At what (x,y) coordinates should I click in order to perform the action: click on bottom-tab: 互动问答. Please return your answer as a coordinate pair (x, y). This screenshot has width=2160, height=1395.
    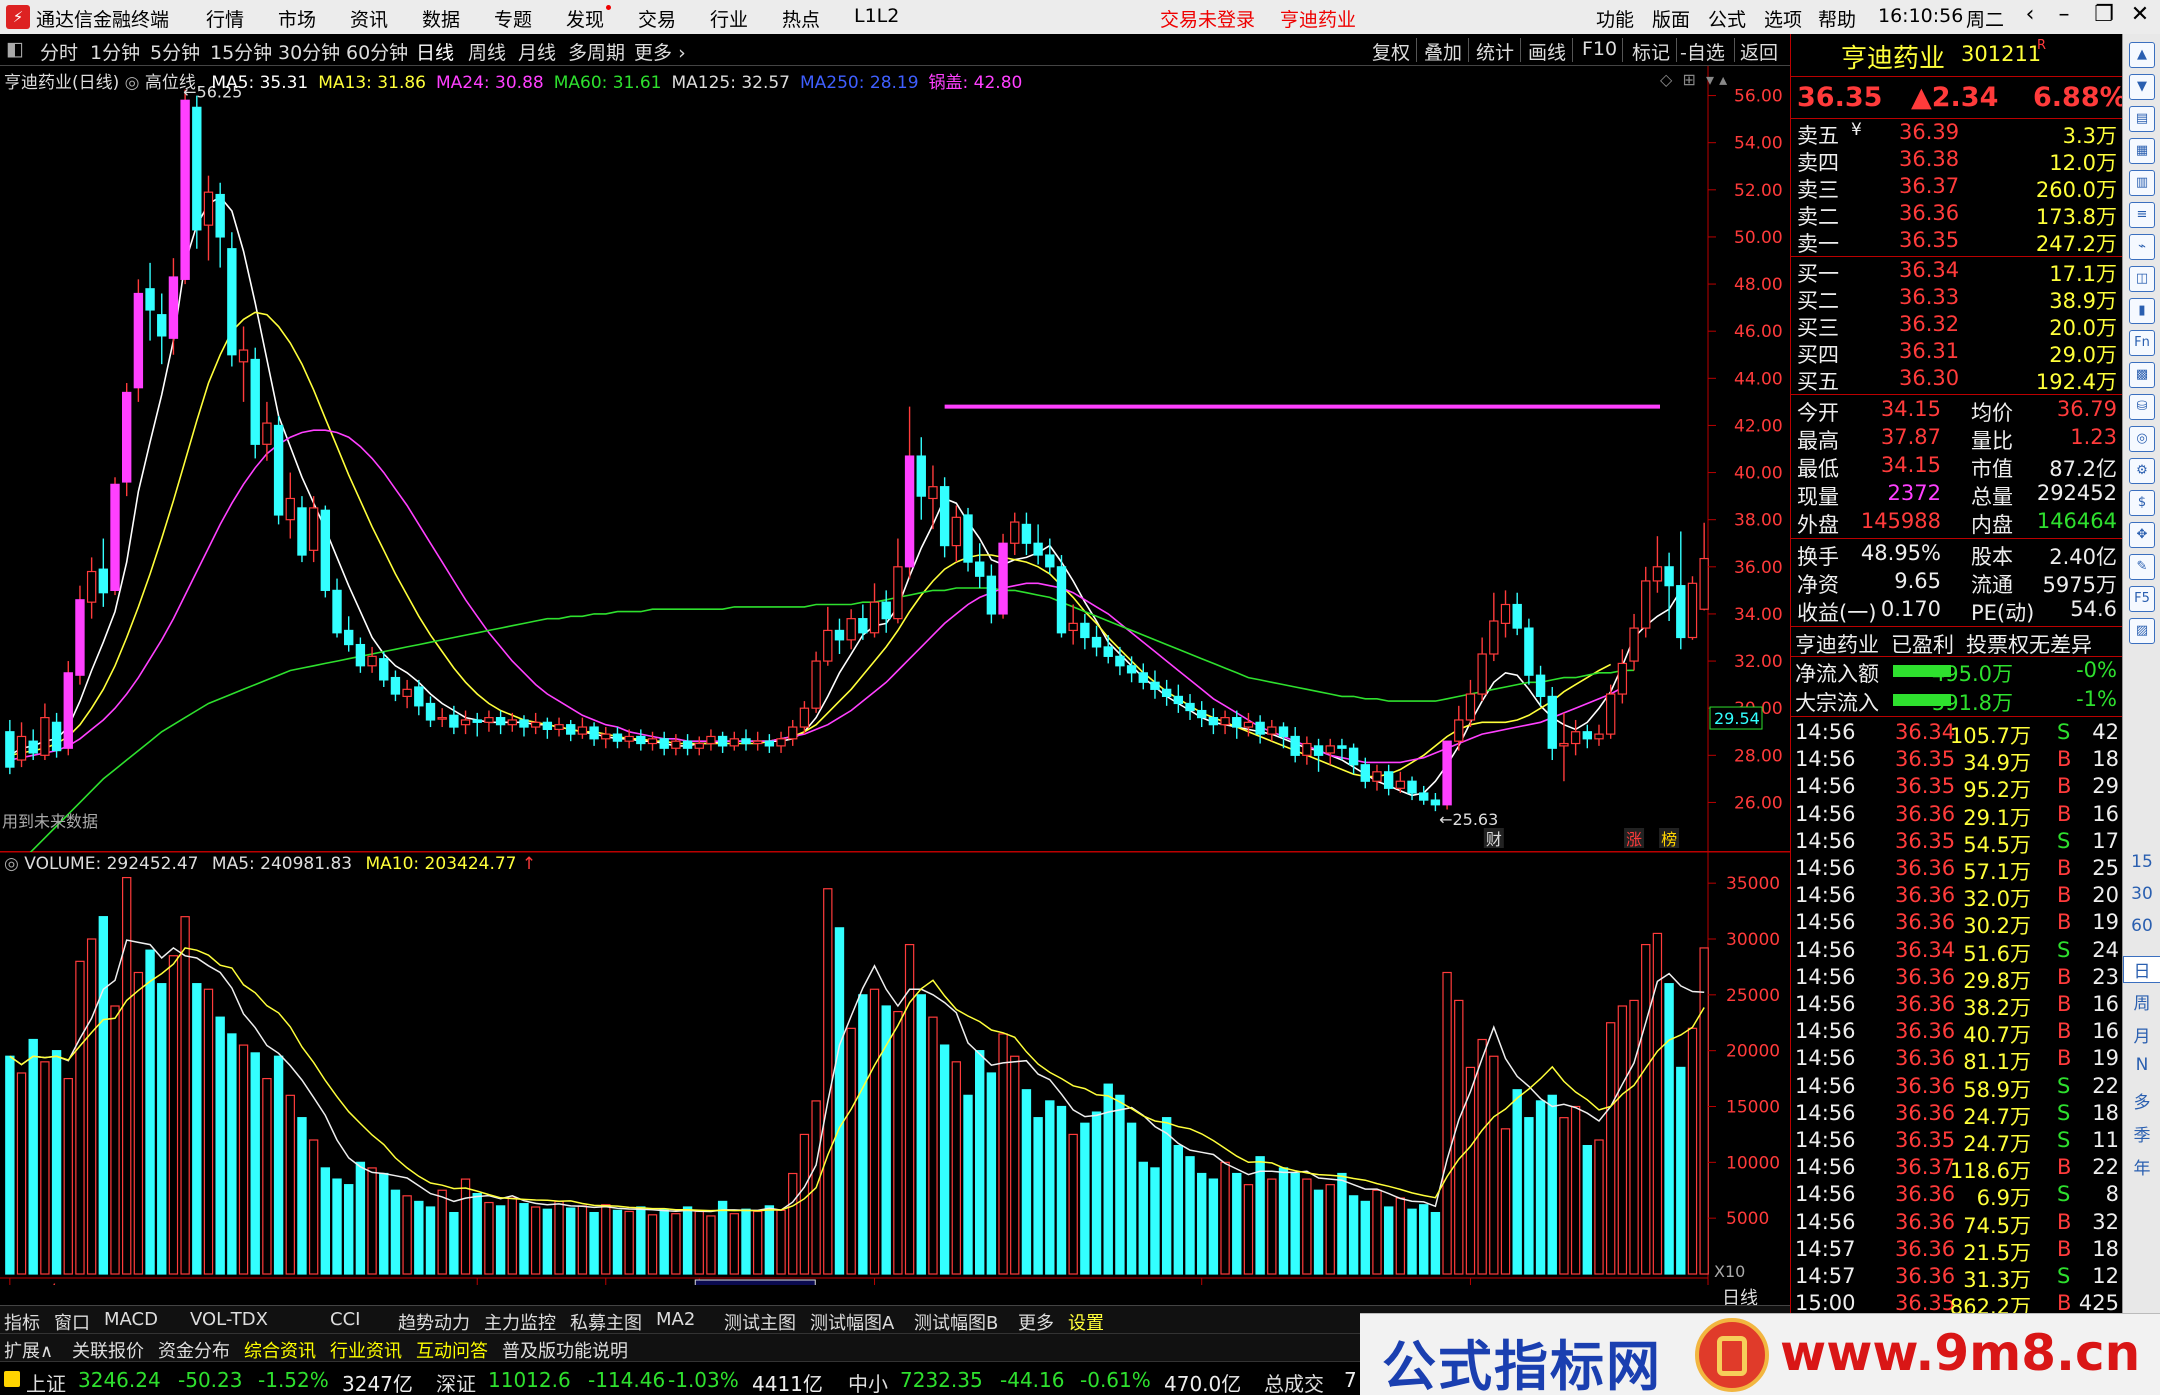
    Looking at the image, I should click on (452, 1350).